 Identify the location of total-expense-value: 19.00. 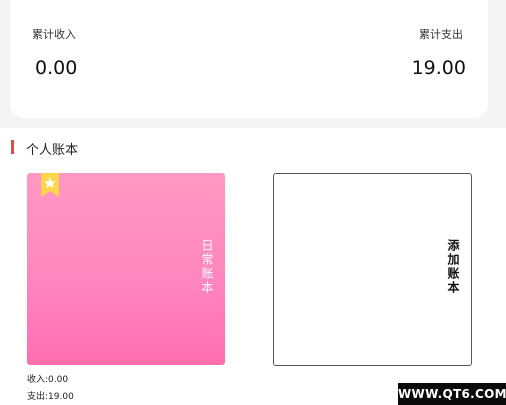
(438, 68).